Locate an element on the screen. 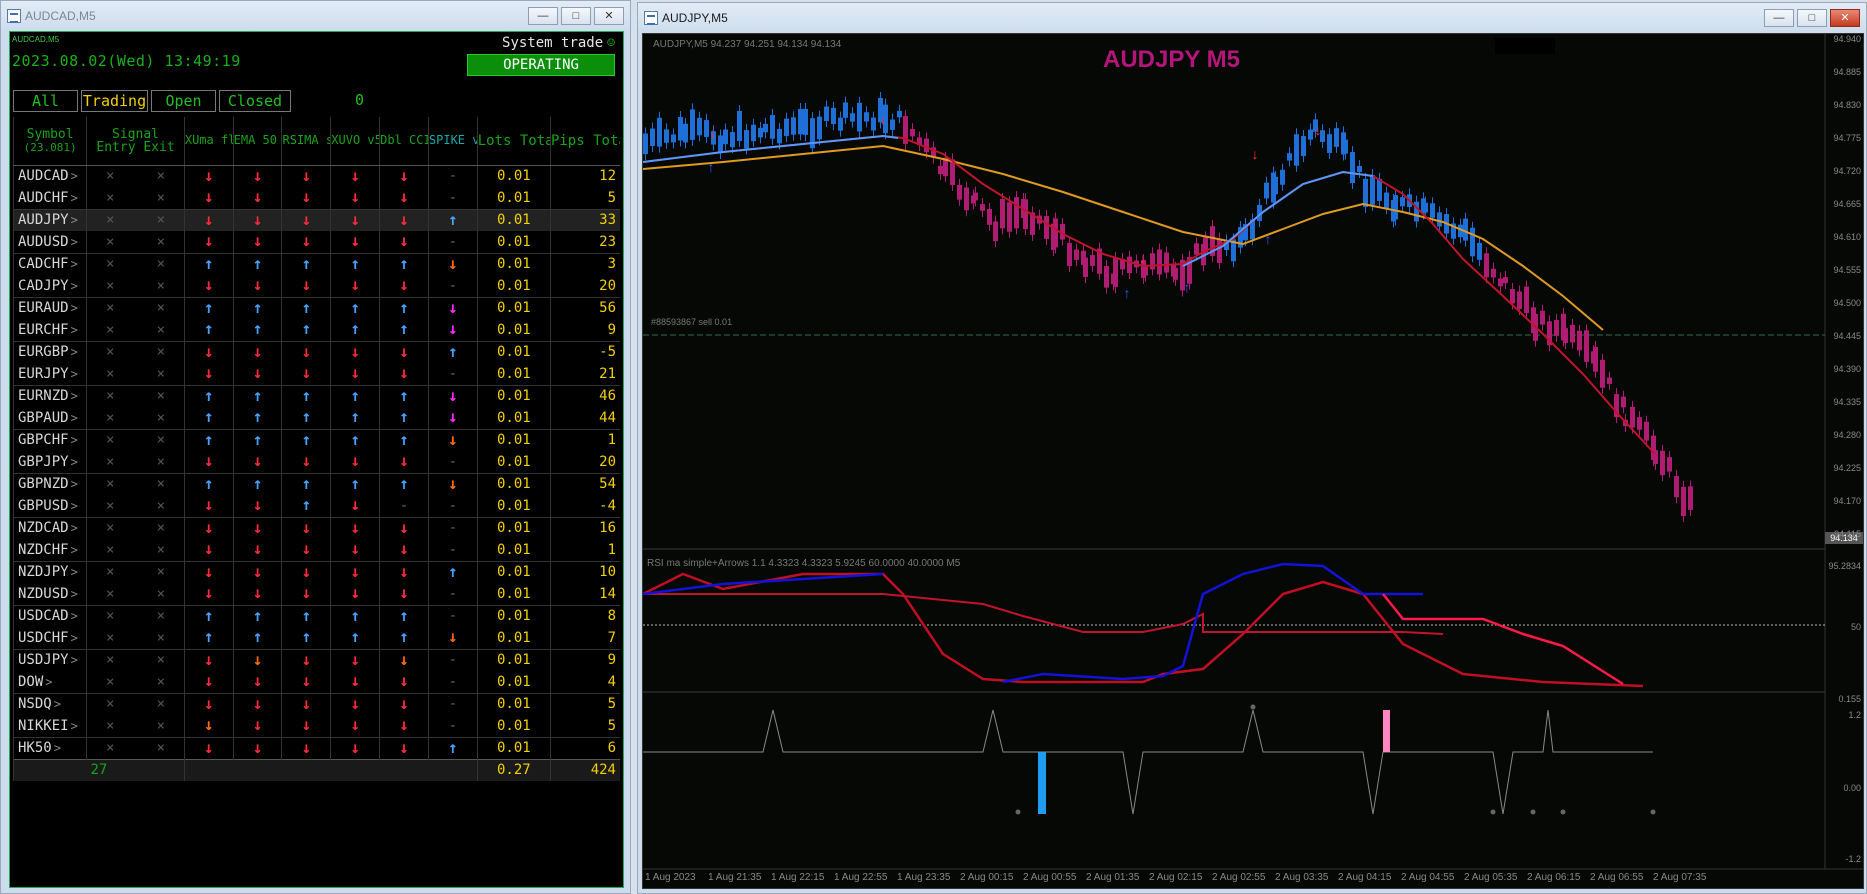 This screenshot has height=894, width=1867. symbol-cell: EURNZD > is located at coordinates (49, 395).